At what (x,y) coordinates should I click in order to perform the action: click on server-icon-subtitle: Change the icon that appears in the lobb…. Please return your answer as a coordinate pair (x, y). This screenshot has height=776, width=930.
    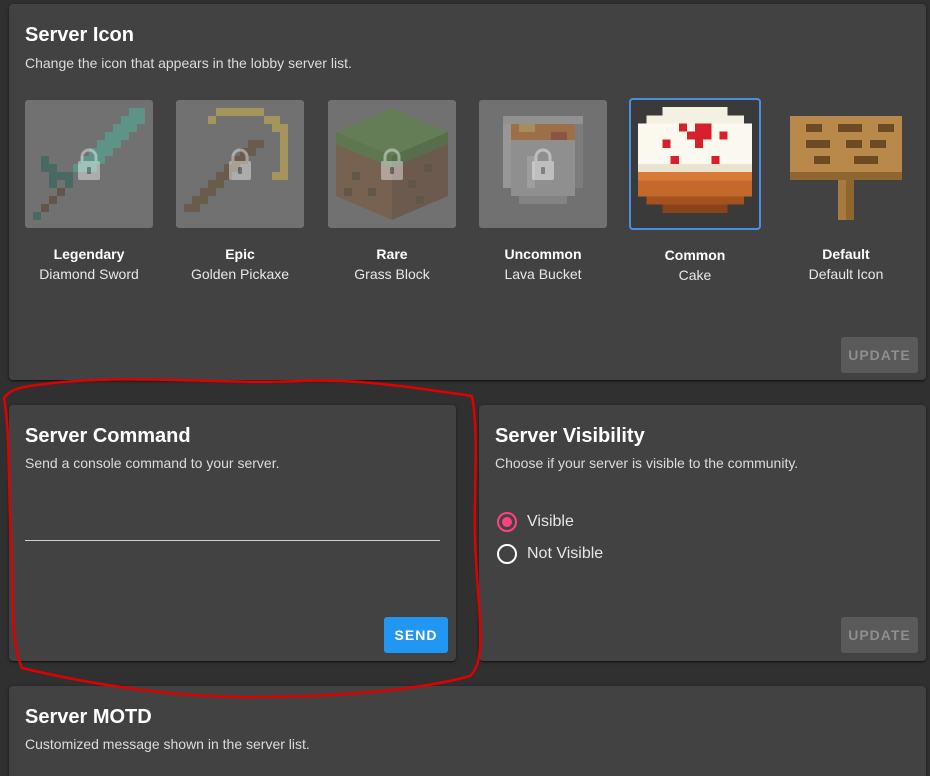
    Looking at the image, I should click on (188, 63).